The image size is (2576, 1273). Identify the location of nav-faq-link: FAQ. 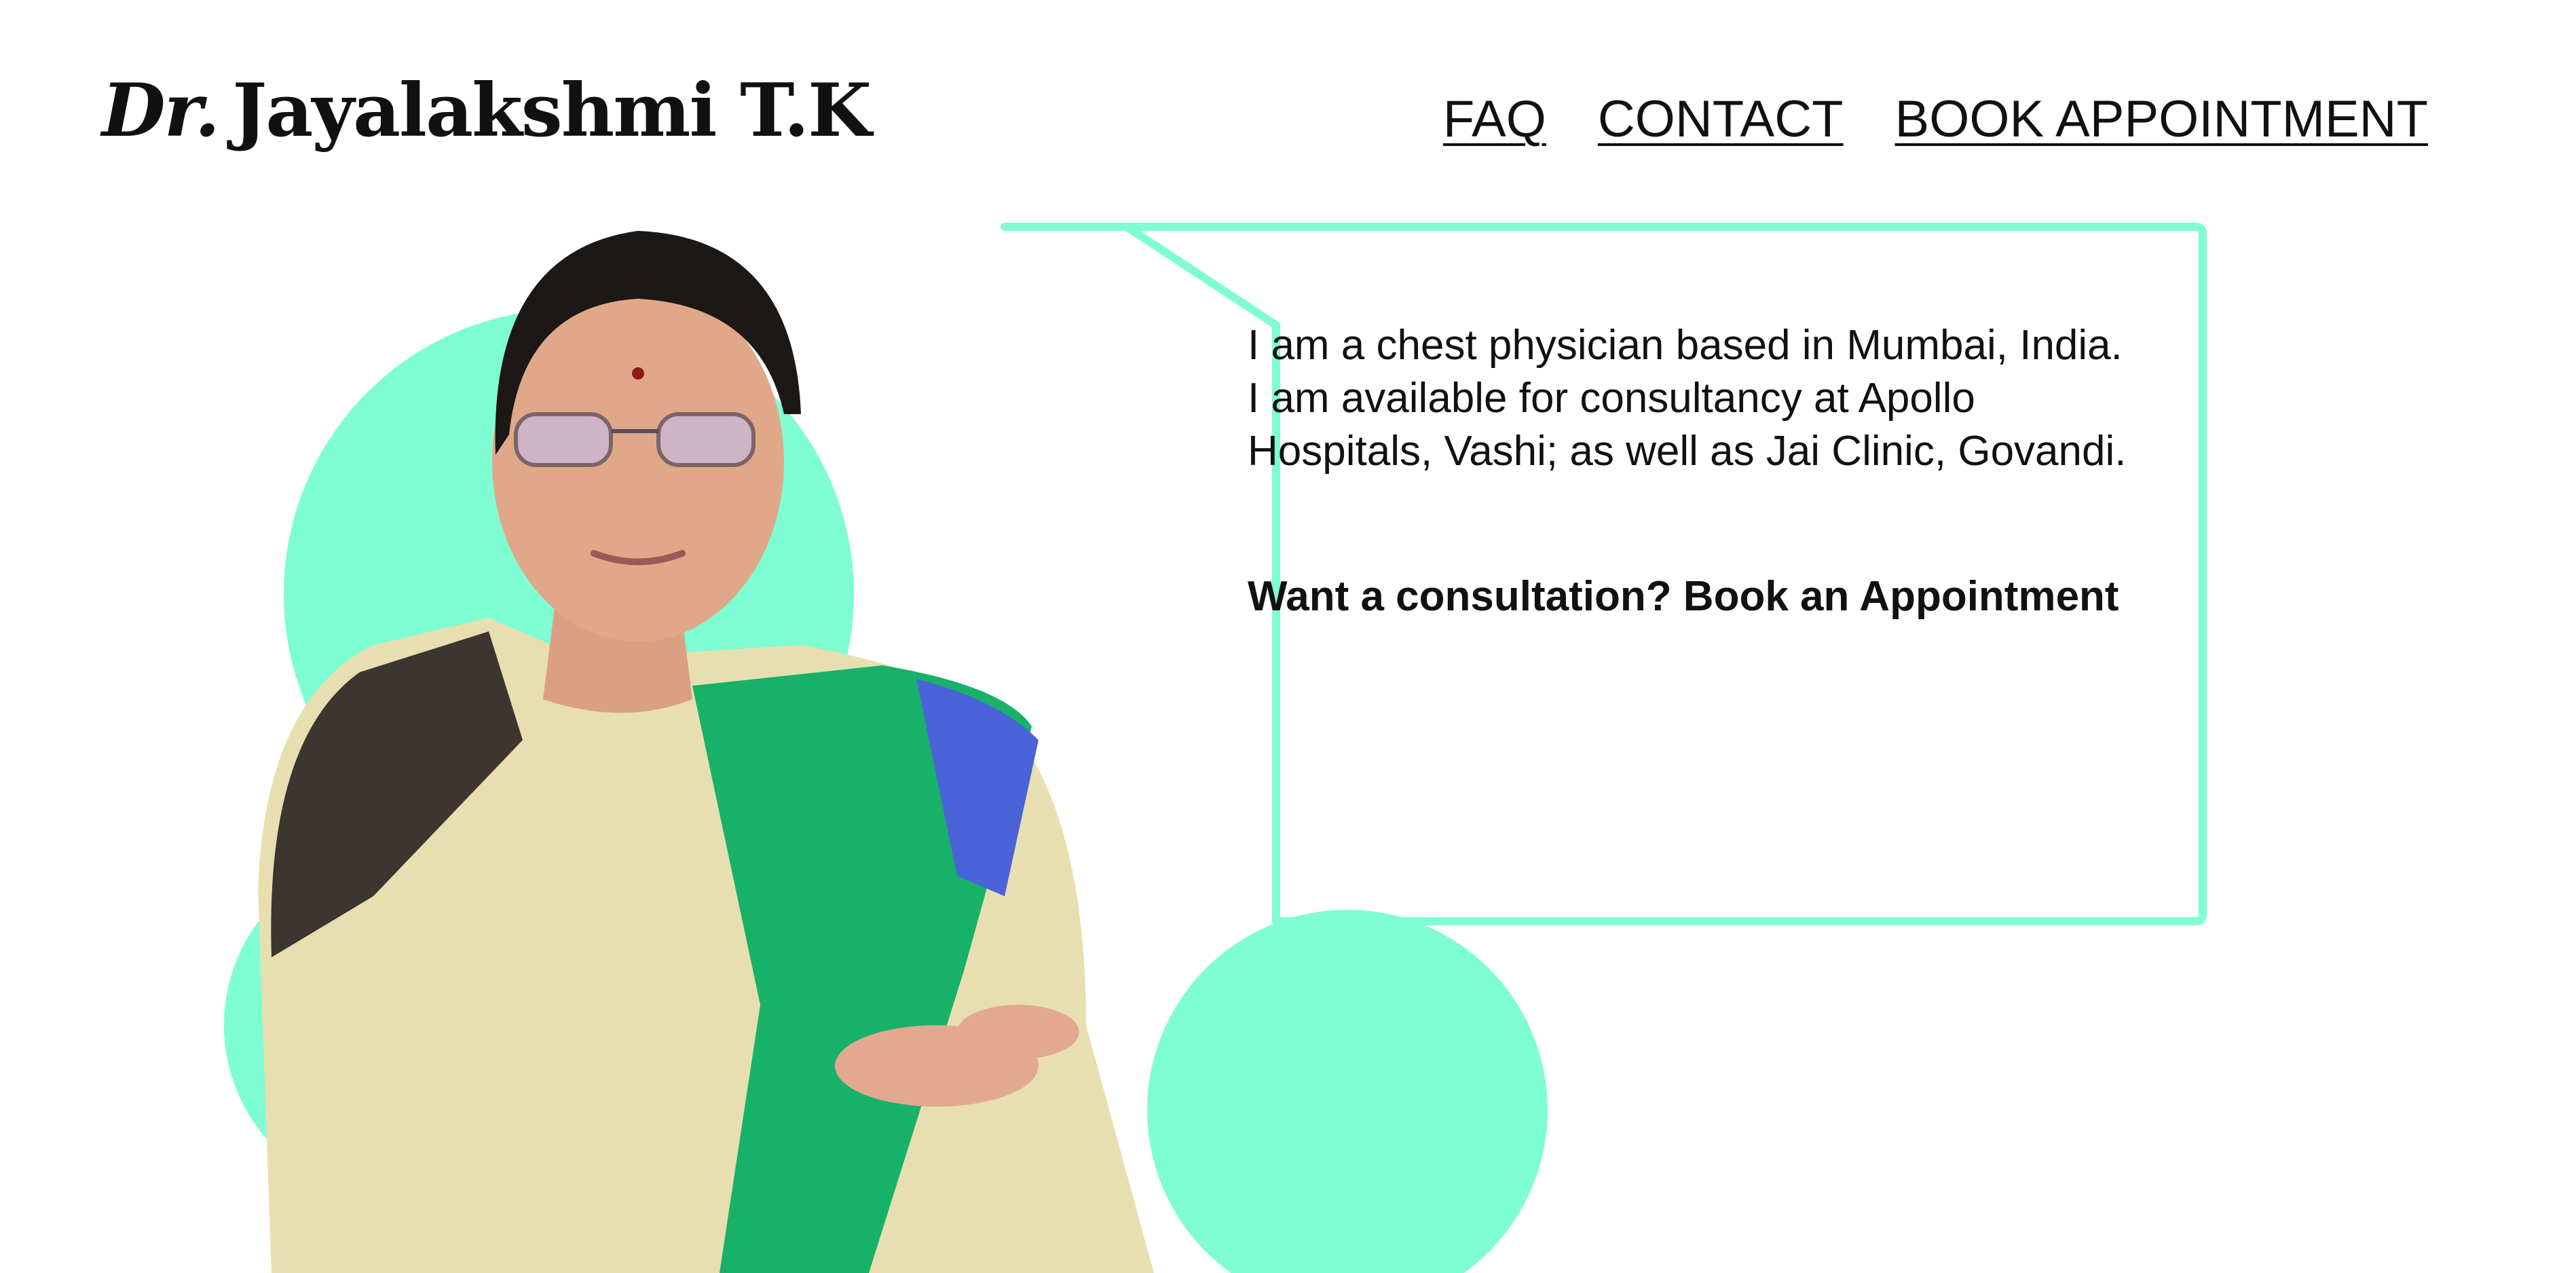
(1494, 119).